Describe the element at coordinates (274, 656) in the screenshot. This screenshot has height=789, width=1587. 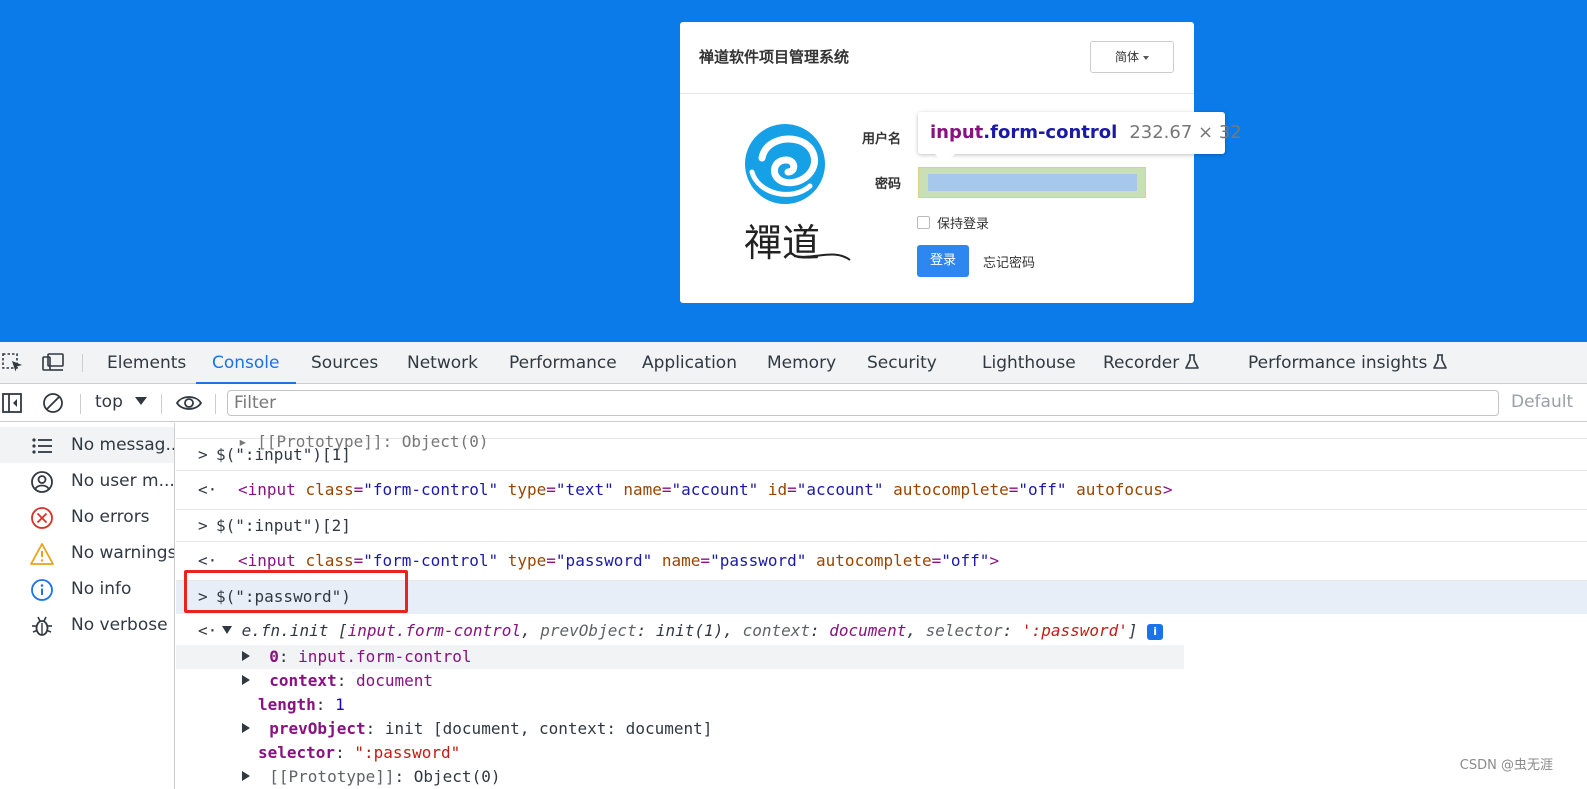
I see `prop-key: 0` at that location.